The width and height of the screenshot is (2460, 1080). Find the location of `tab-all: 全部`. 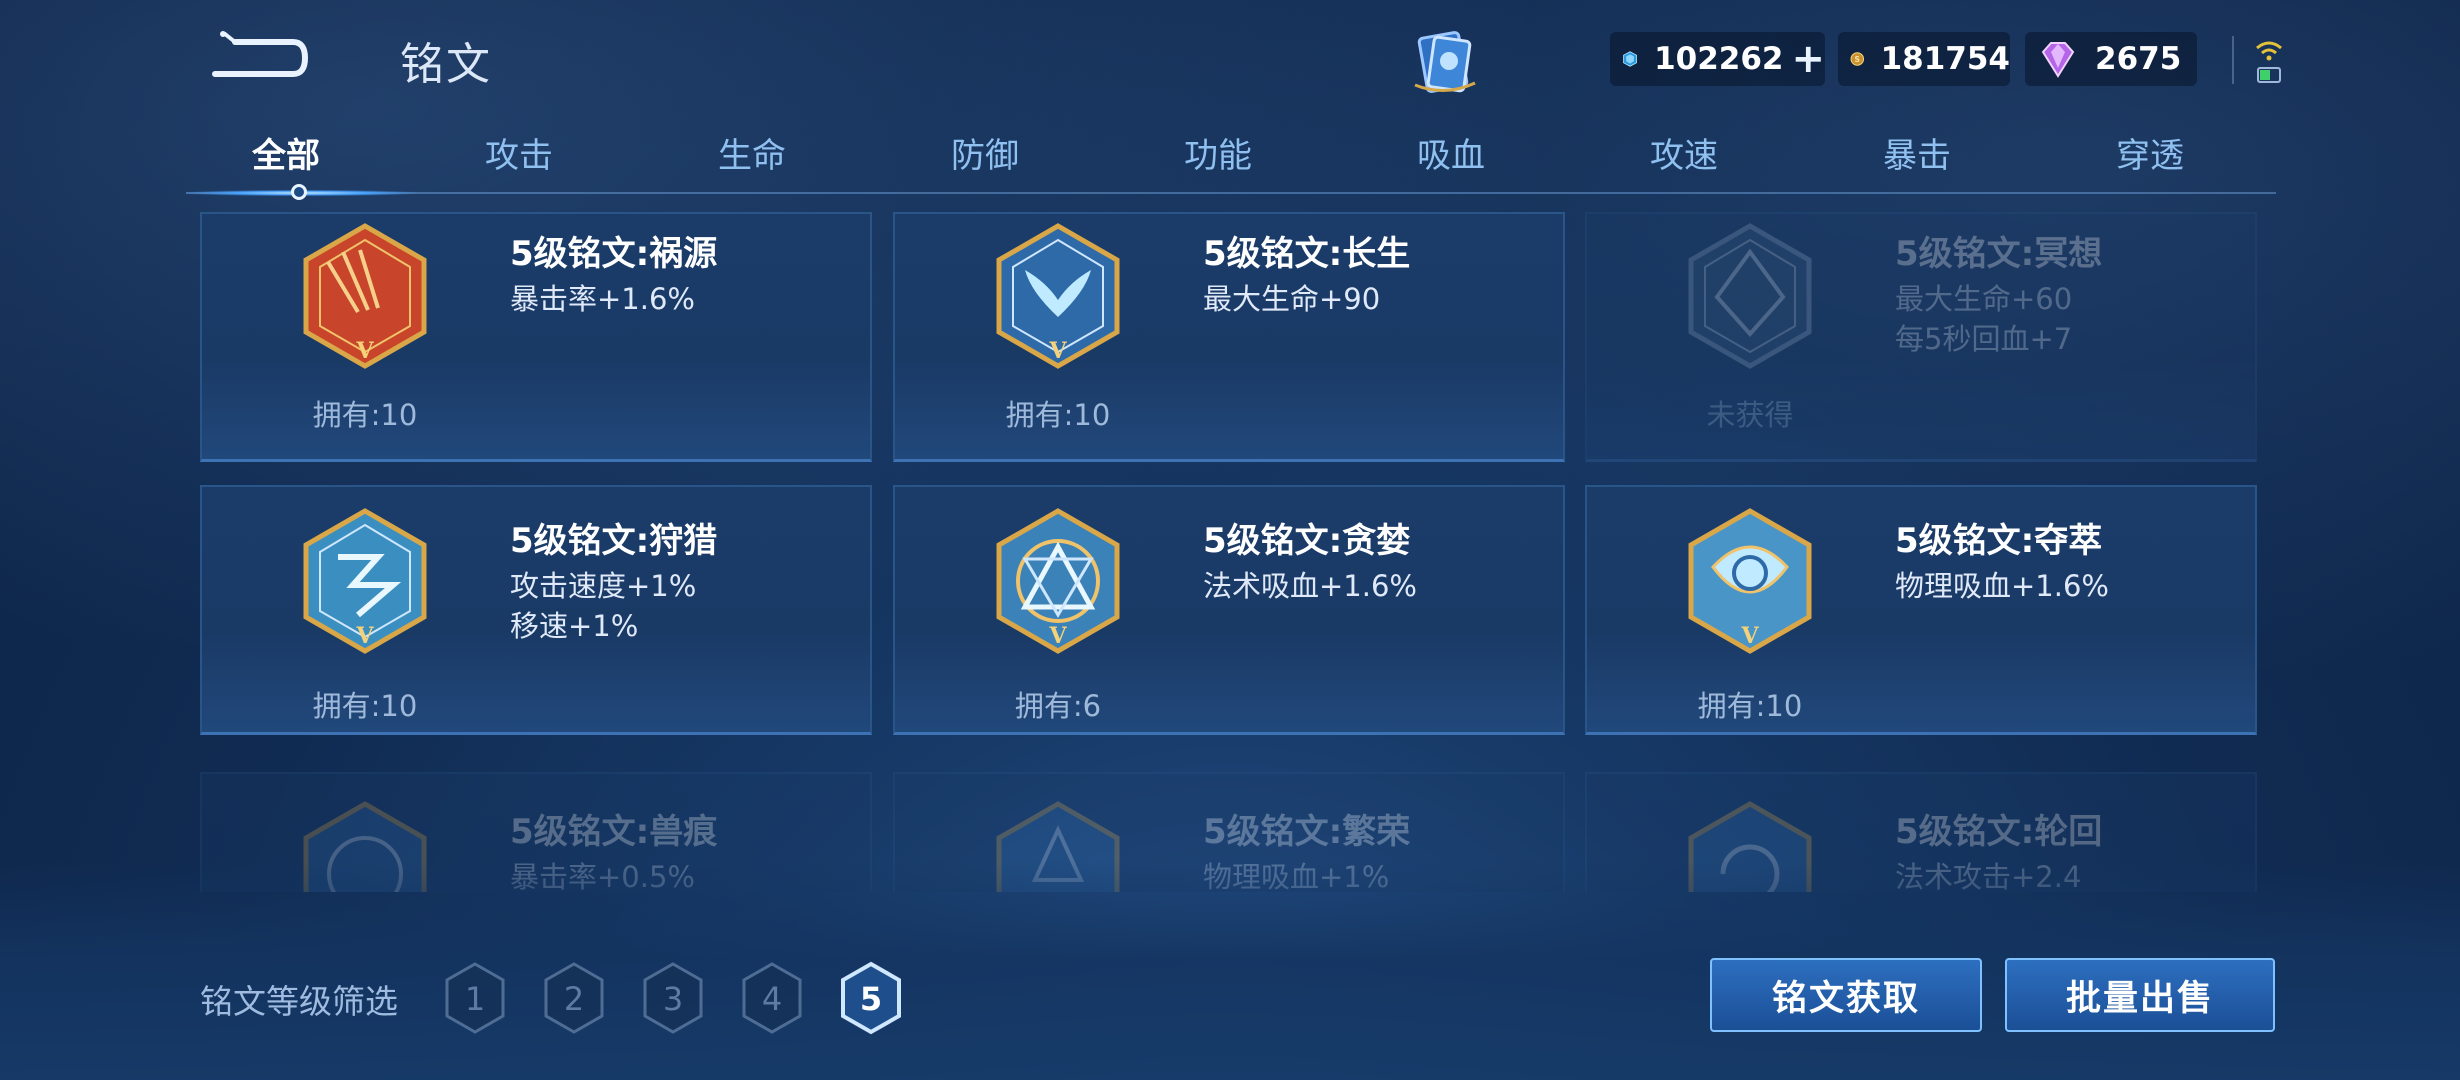

tab-all: 全部 is located at coordinates (286, 152).